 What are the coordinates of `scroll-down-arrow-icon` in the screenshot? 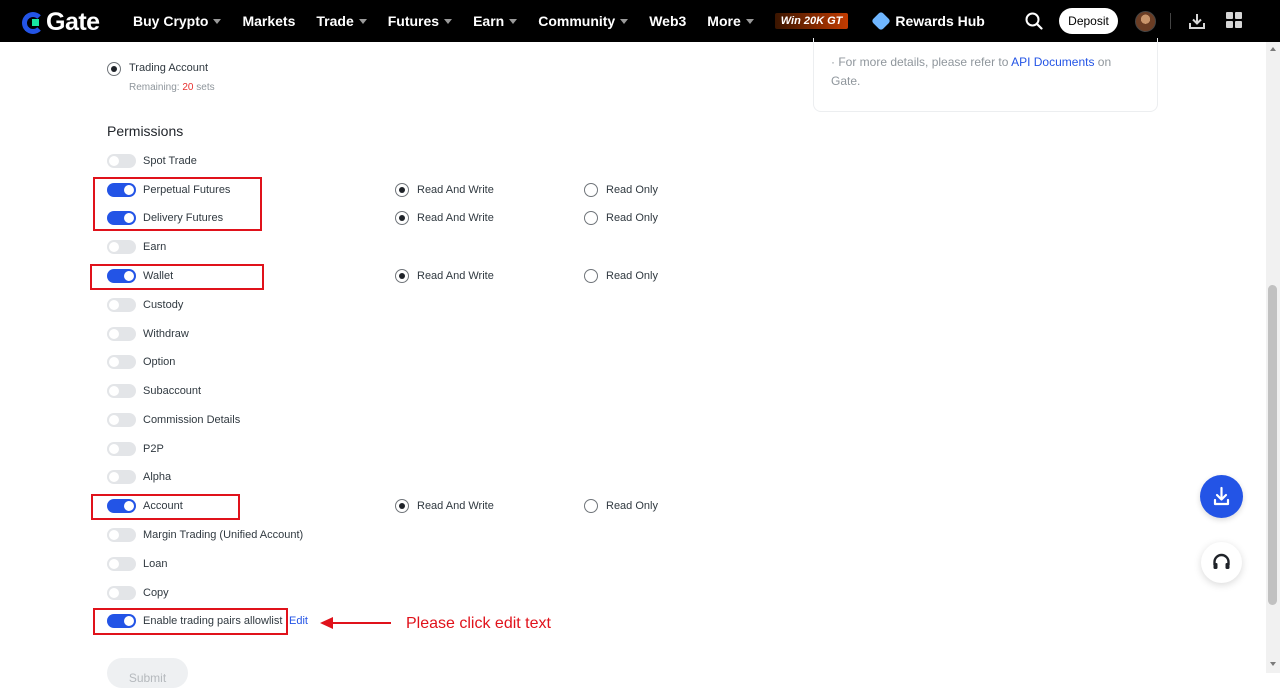 It's located at (1273, 664).